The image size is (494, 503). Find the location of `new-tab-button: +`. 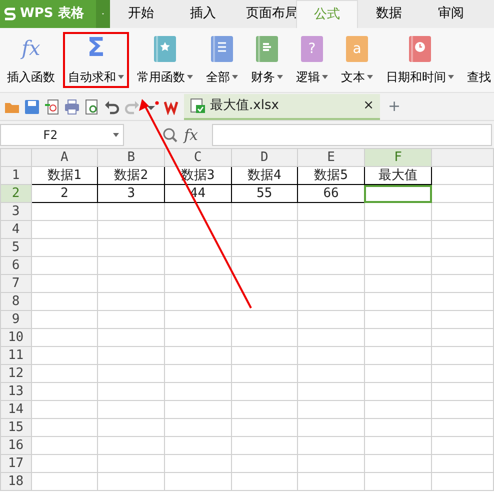

new-tab-button: + is located at coordinates (394, 106).